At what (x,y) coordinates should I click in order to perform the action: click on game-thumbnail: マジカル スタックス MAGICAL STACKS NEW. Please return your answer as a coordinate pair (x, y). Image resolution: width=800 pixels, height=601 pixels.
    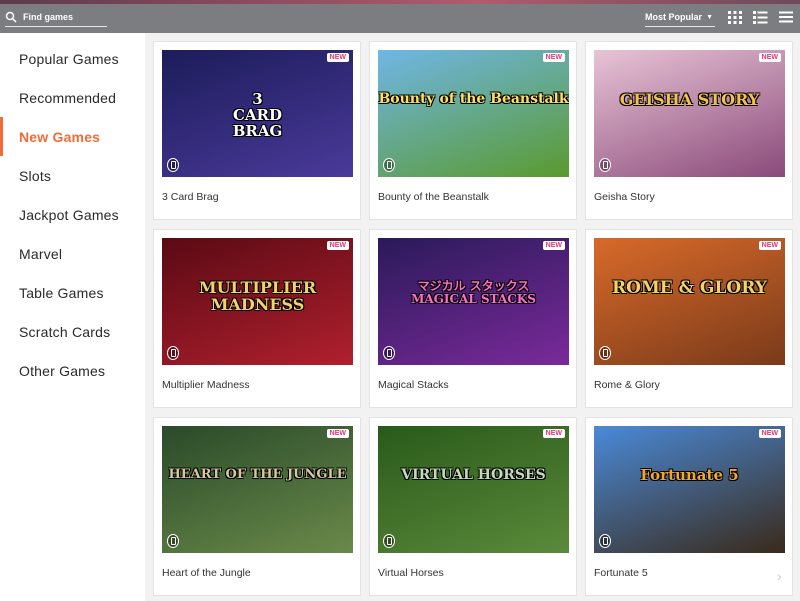
    Looking at the image, I should click on (473, 301).